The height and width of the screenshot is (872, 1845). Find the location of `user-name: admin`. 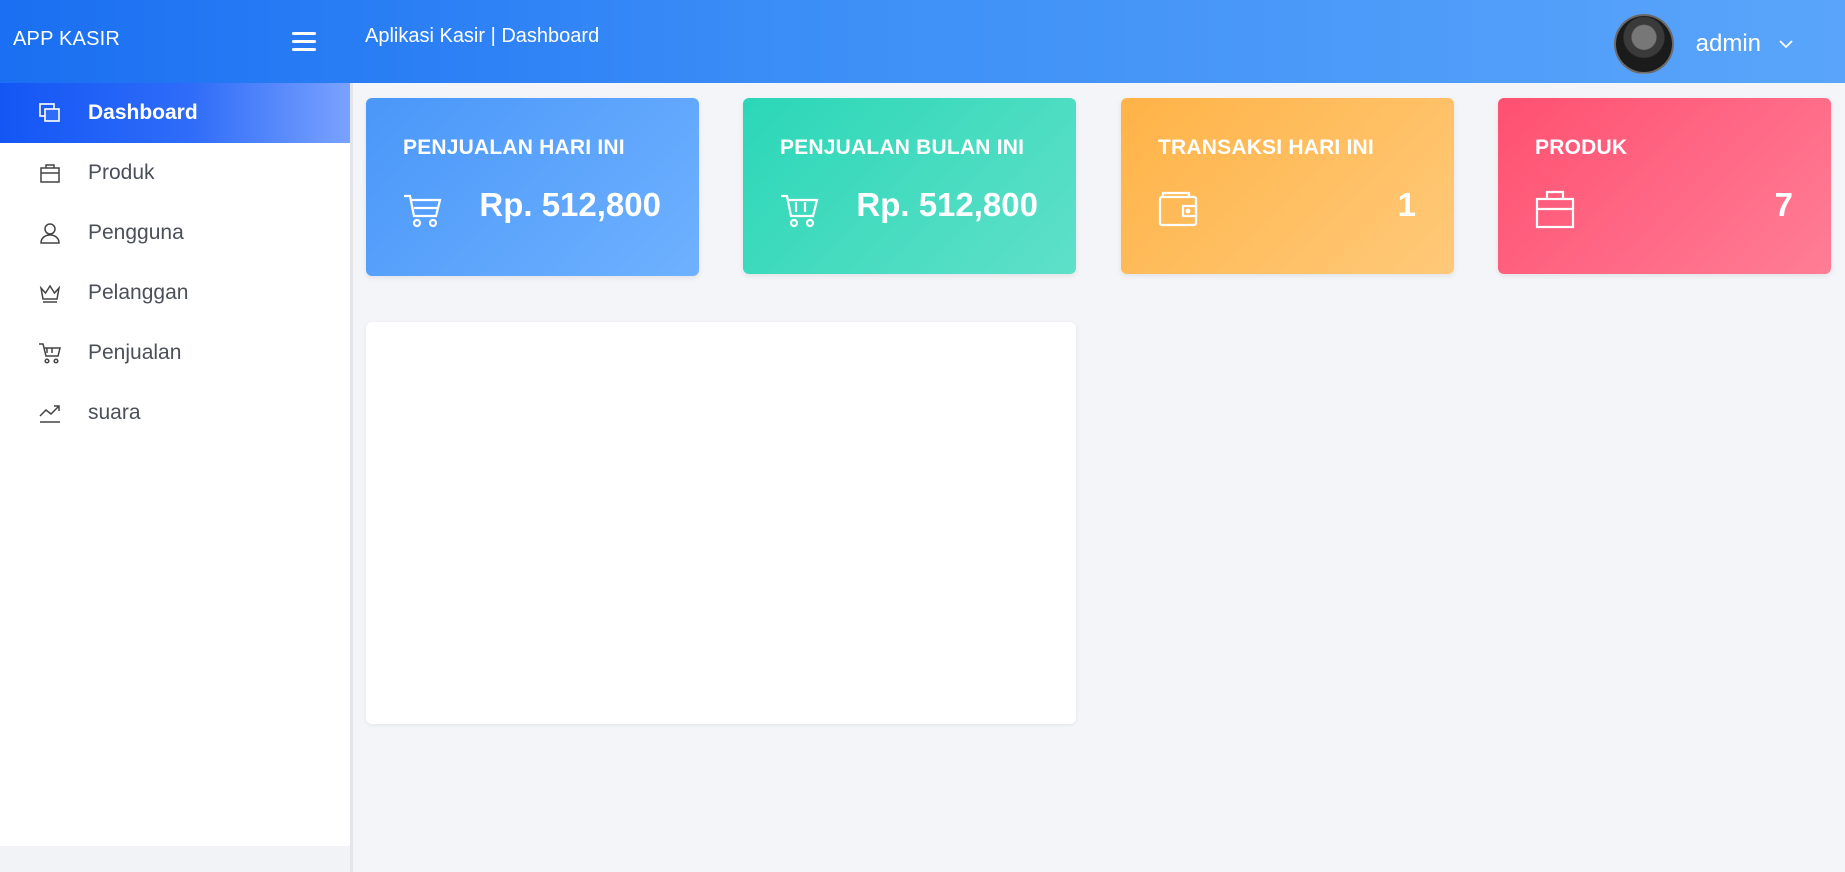

user-name: admin is located at coordinates (1728, 44).